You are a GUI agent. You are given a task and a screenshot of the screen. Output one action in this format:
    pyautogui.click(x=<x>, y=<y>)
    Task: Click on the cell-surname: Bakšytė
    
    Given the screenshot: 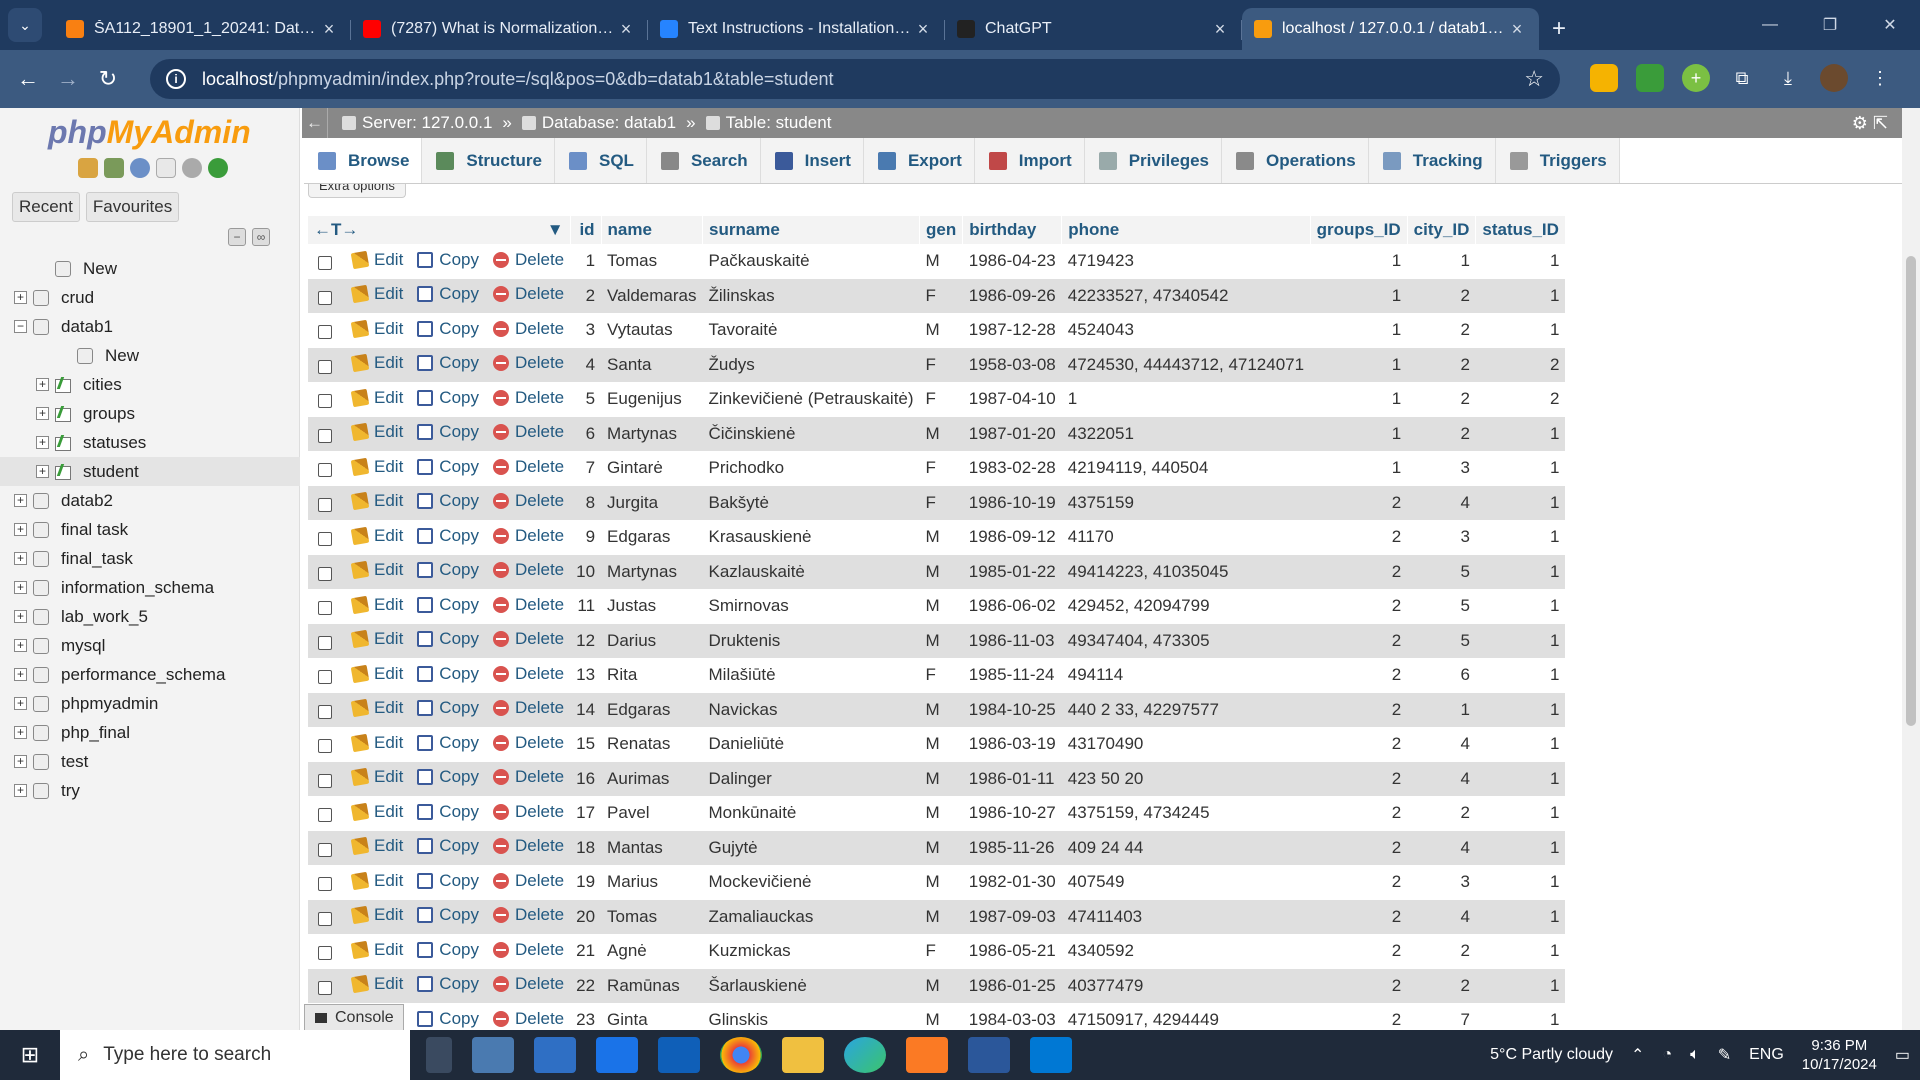 What is the action you would take?
    pyautogui.click(x=811, y=502)
    